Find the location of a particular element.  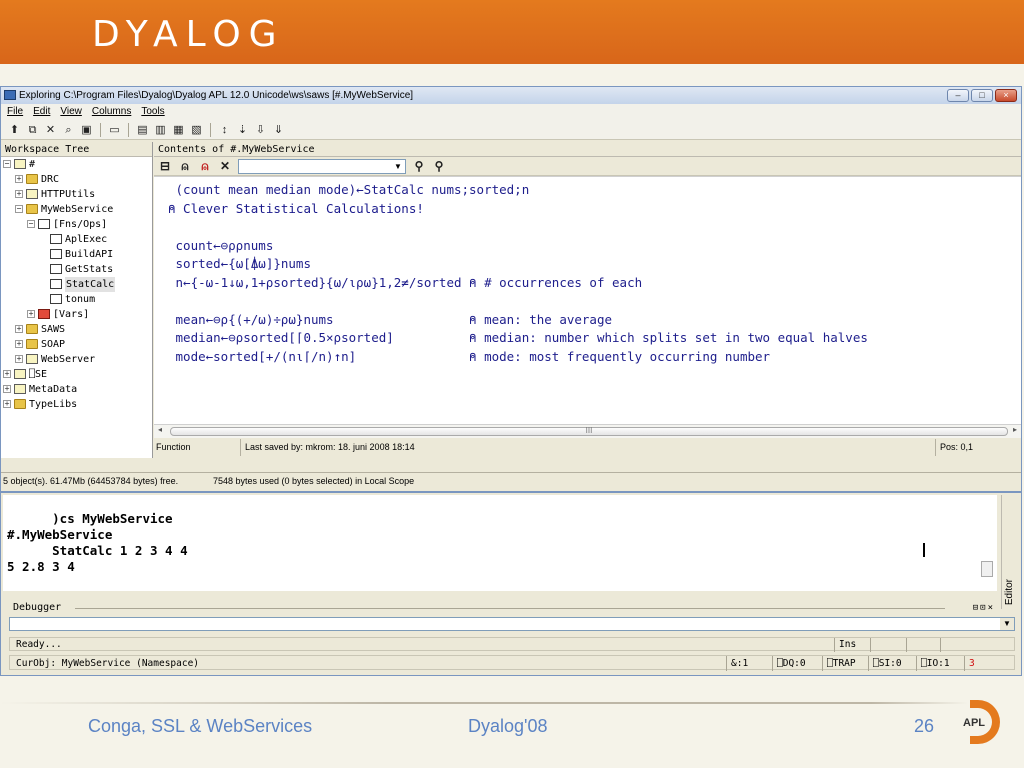

tree-item: − # is located at coordinates (76, 164).